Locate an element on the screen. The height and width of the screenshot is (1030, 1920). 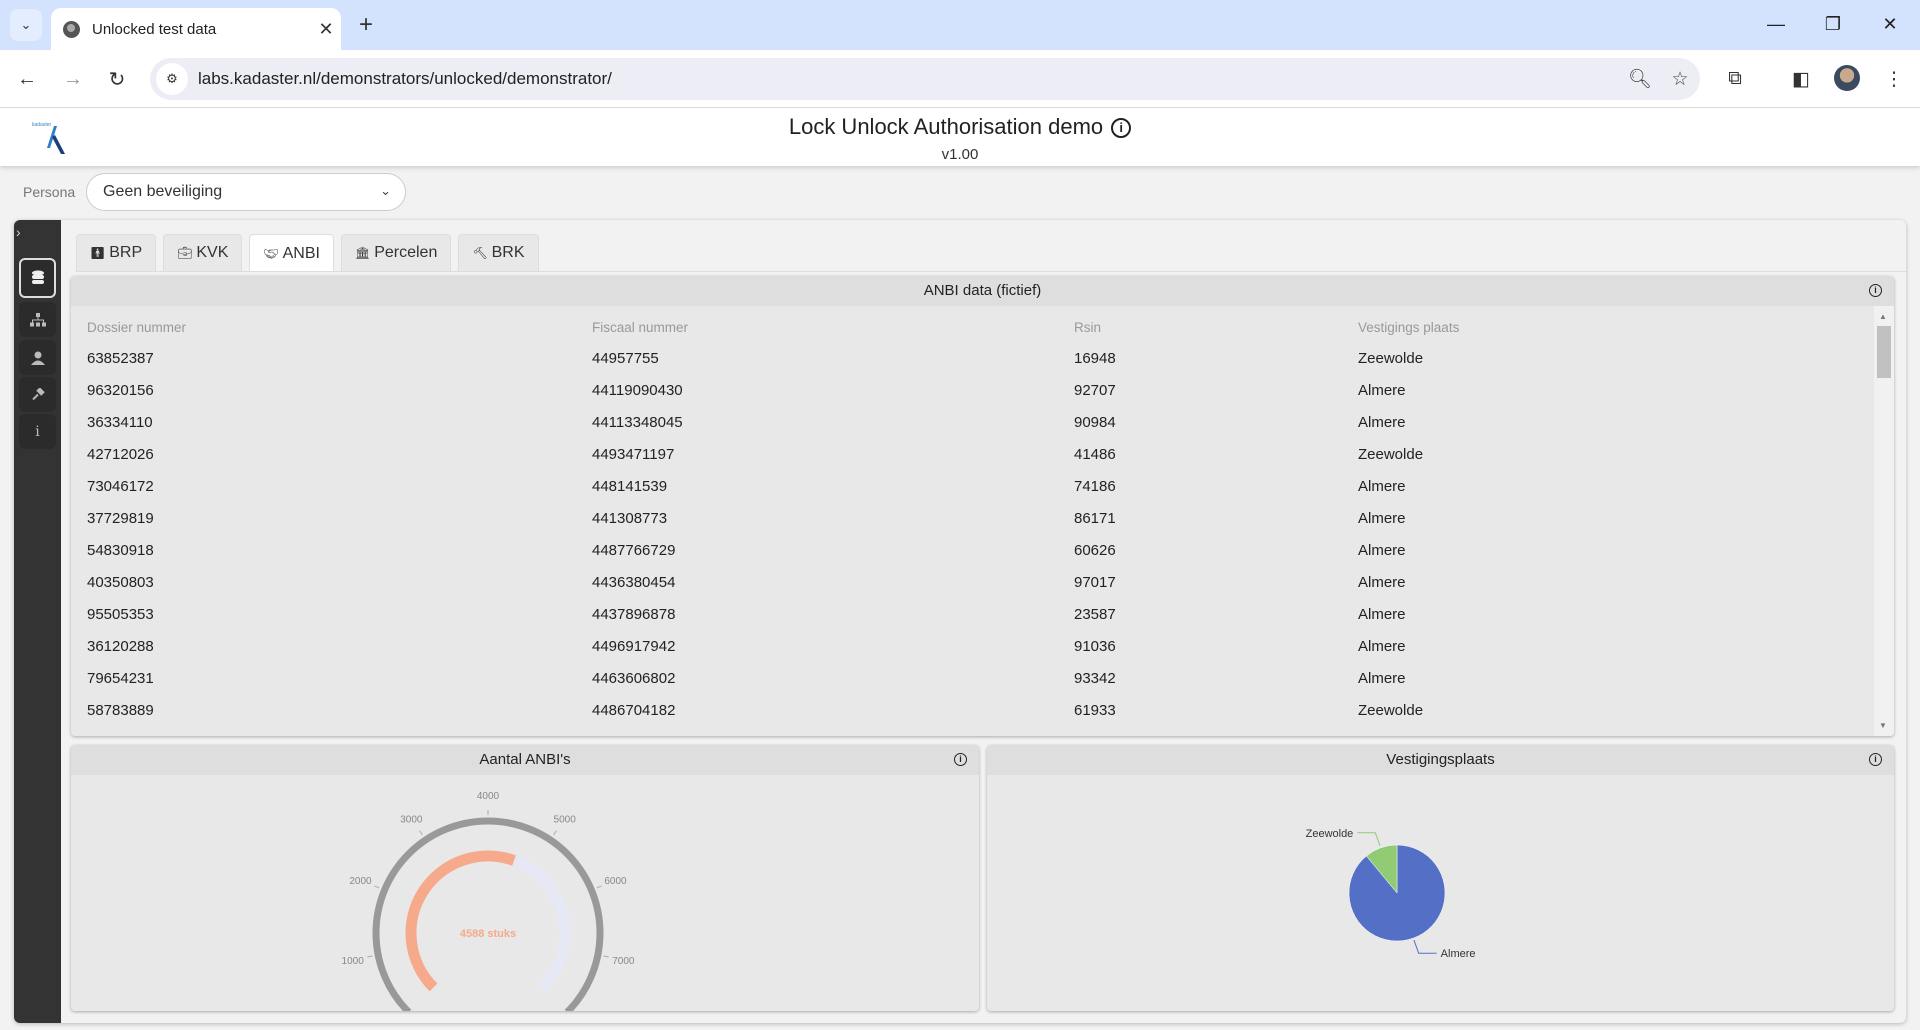
site-info-icon: ⚙ is located at coordinates (172, 79).